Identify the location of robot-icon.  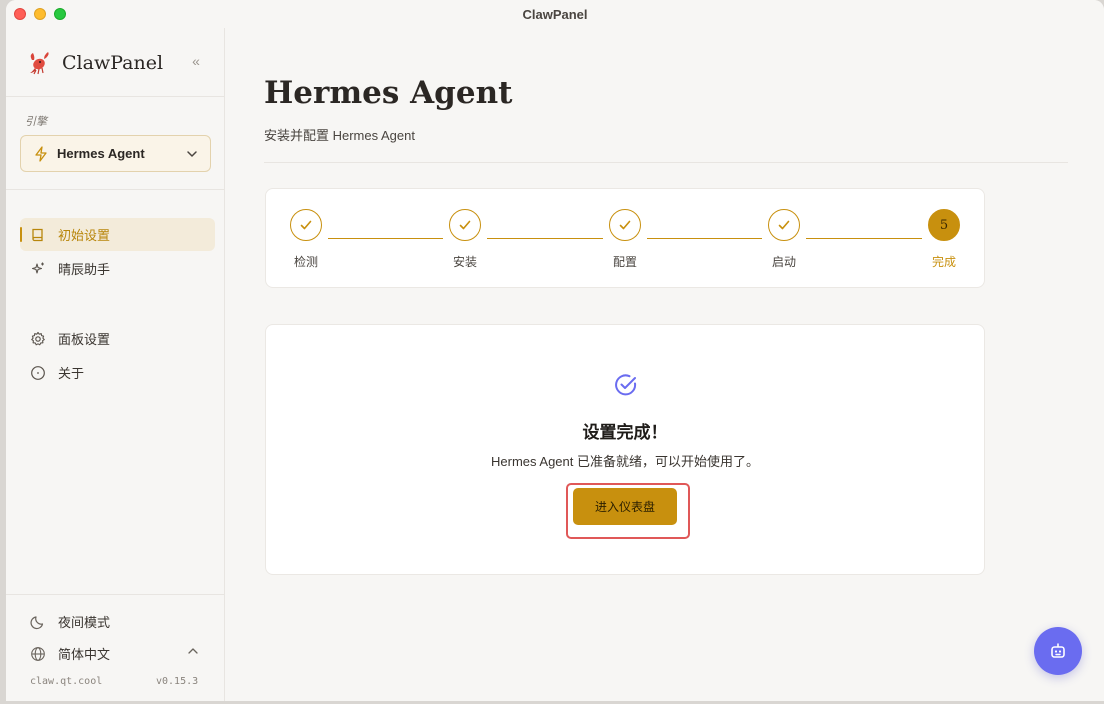
(1058, 650).